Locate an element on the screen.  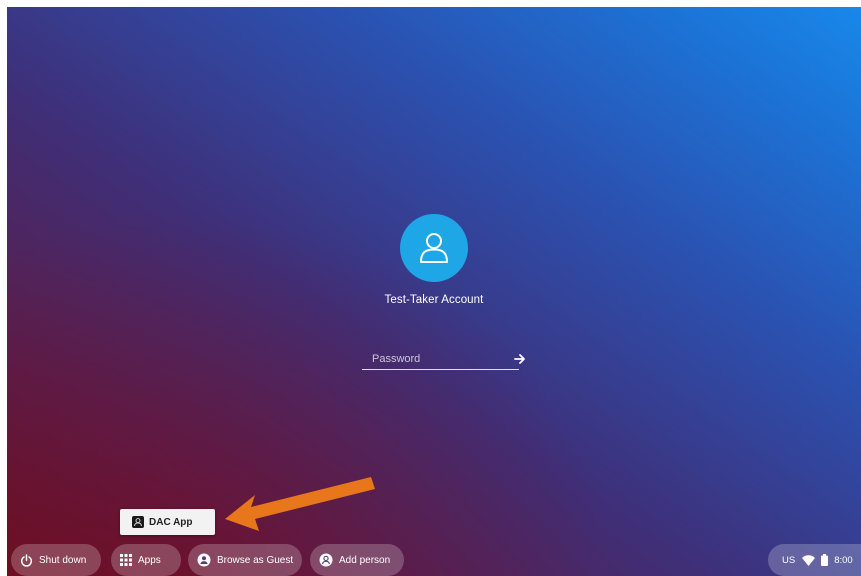
status-tray: US 8:00 is located at coordinates (814, 560).